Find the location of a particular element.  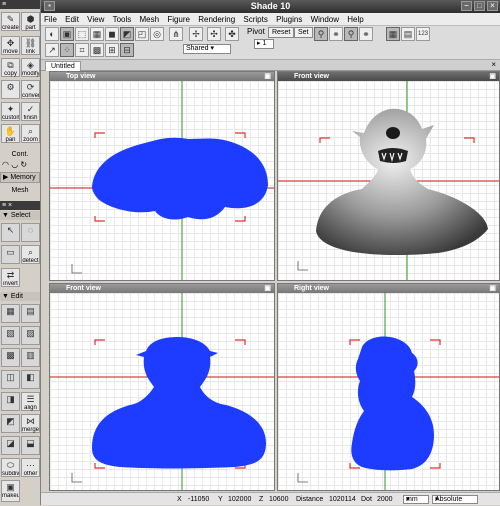

distance-value: 1020114 is located at coordinates (342, 499).